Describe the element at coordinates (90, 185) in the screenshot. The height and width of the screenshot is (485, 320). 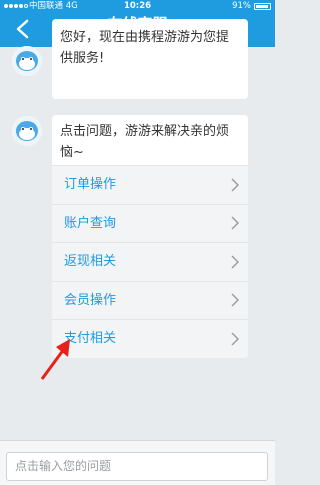
I see `option-label: 订单操作` at that location.